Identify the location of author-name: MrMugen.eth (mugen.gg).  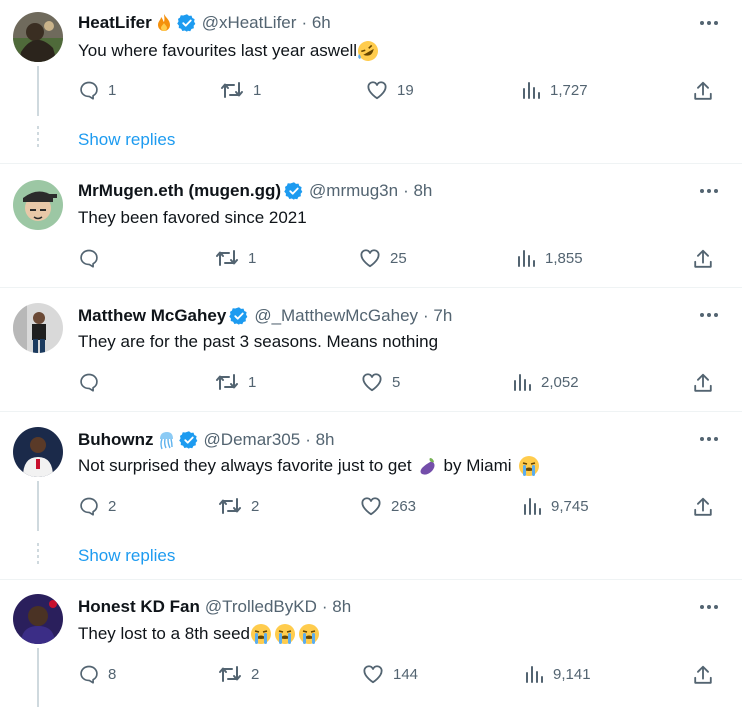
(179, 191).